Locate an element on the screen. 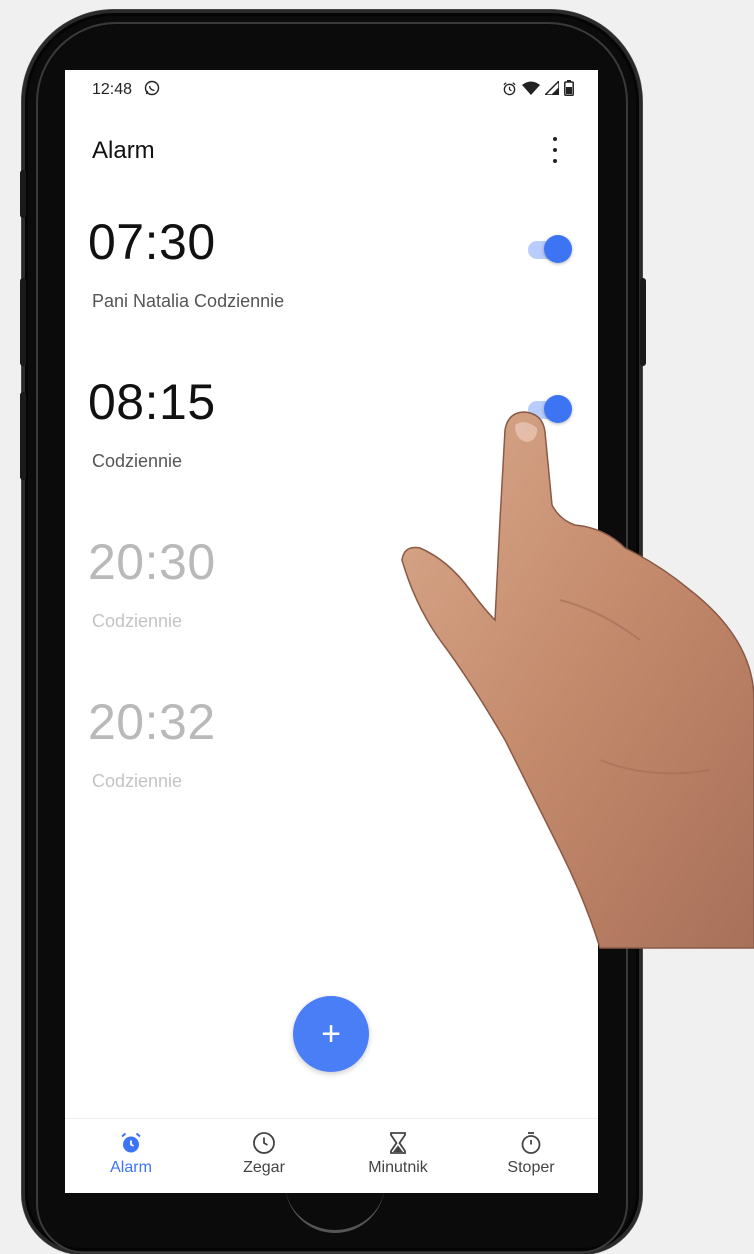 This screenshot has width=754, height=1254. add-alarm-button: + is located at coordinates (331, 1034).